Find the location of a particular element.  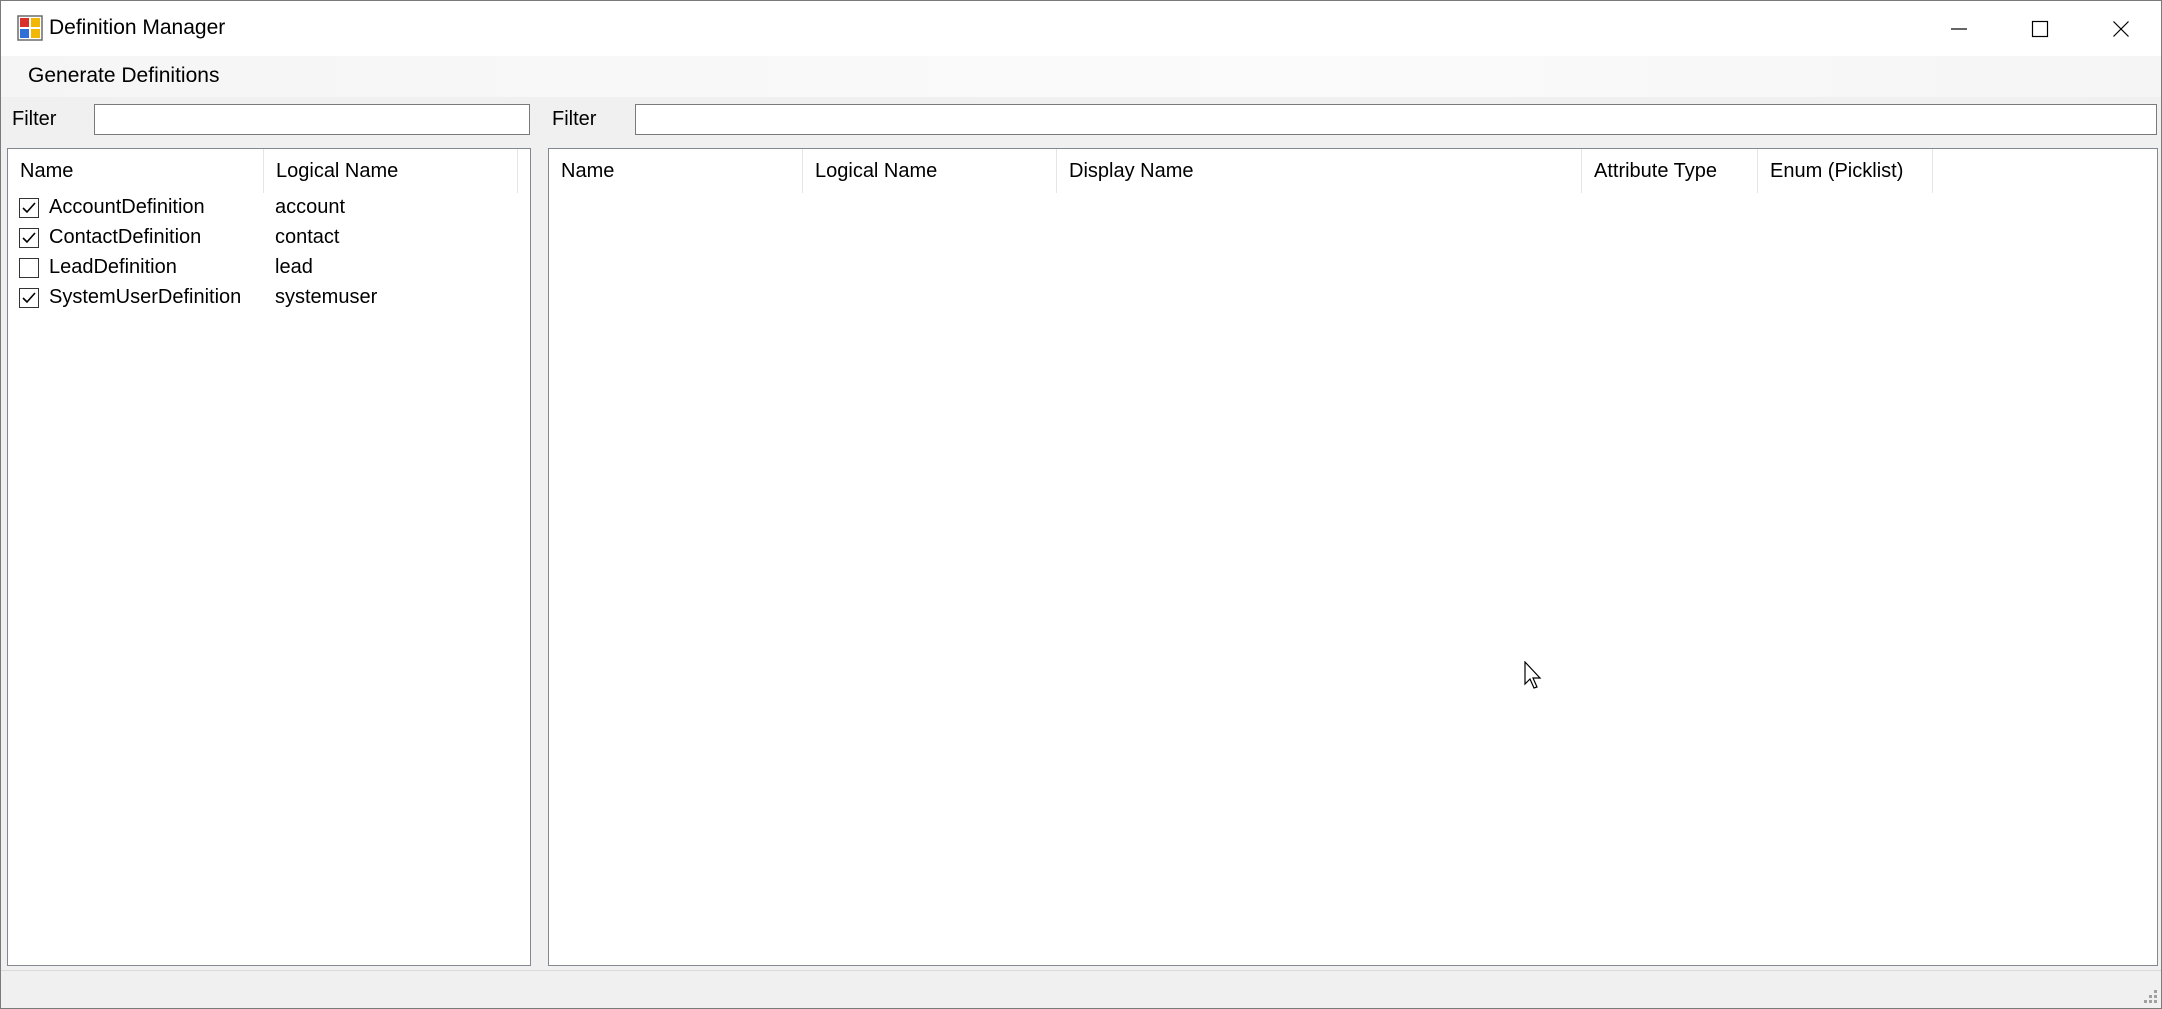

minimize-icon is located at coordinates (1959, 28).